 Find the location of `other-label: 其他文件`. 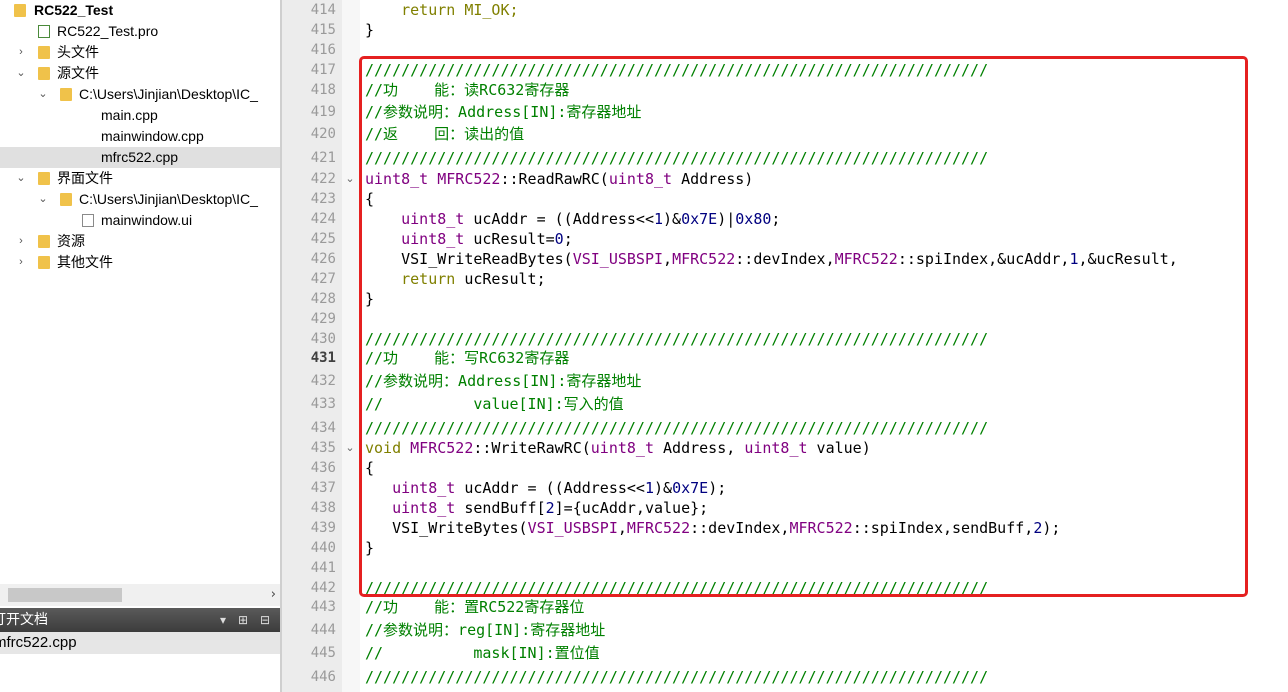

other-label: 其他文件 is located at coordinates (85, 262).